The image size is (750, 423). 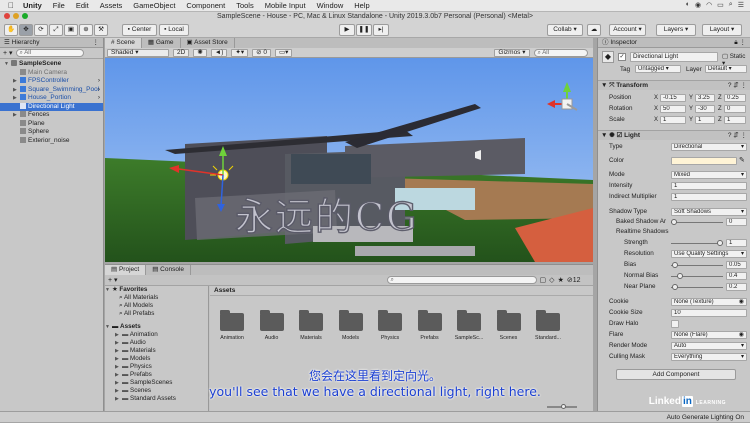 I want to click on cookie-field: None (Texture) ◉, so click(x=709, y=302).